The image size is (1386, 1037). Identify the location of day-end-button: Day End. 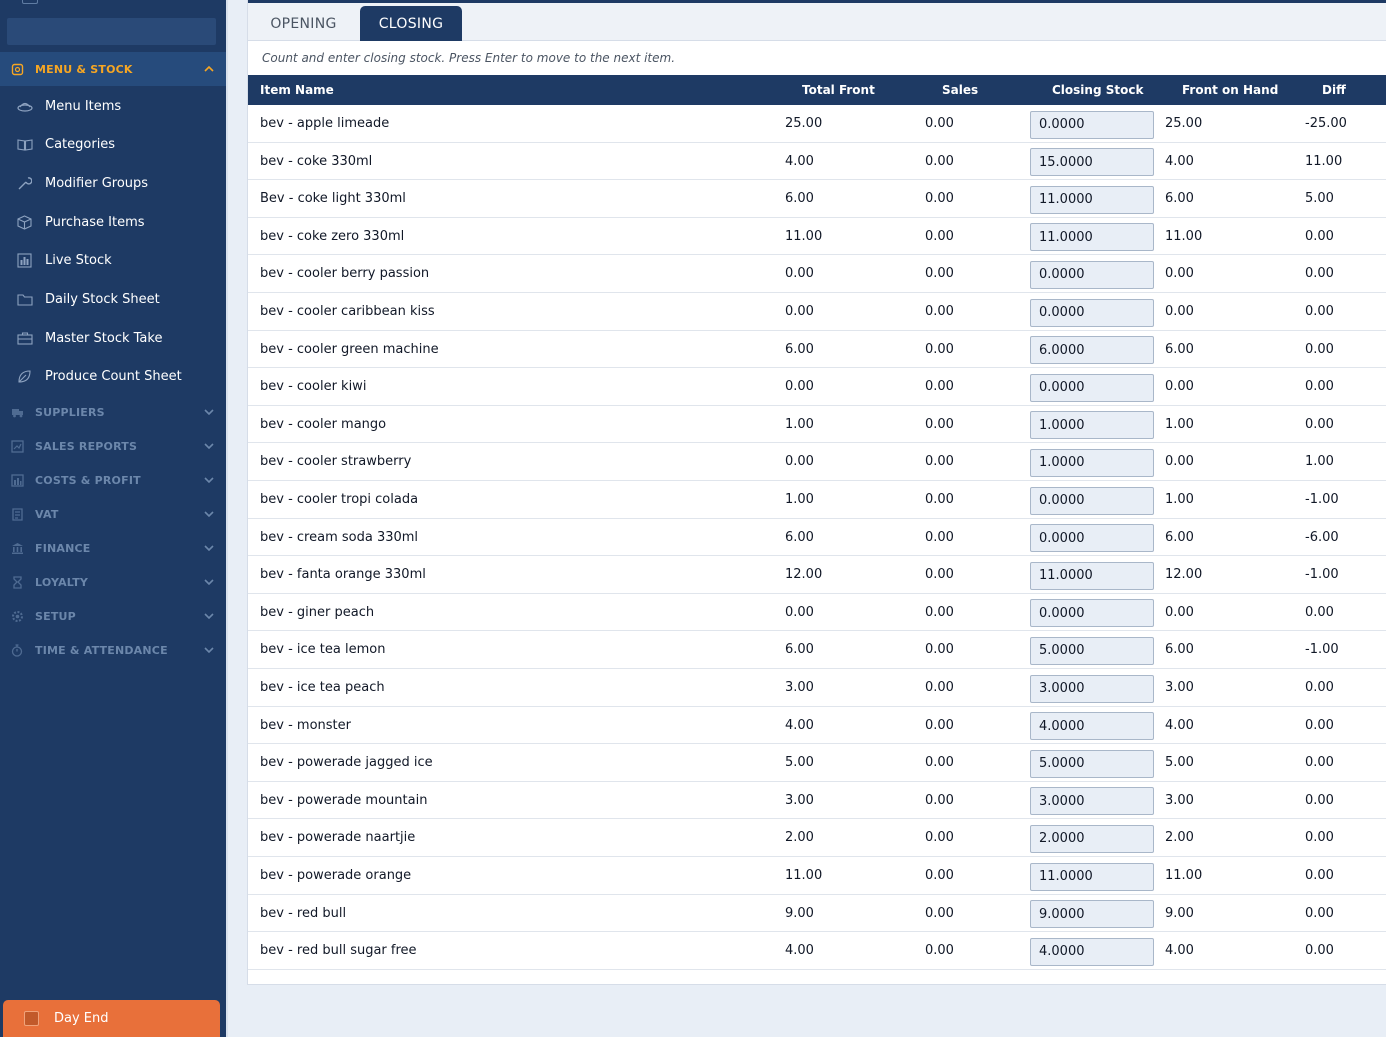
(111, 1018).